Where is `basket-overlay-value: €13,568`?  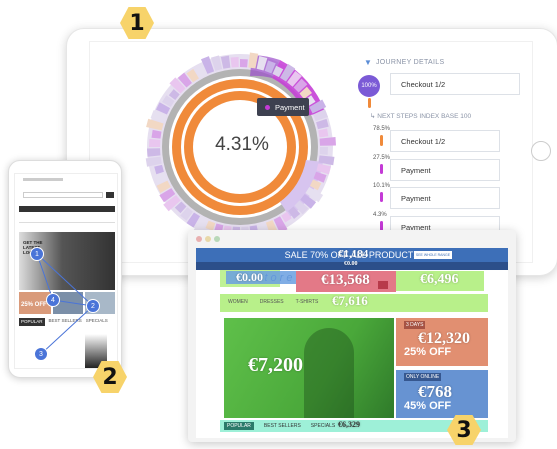 basket-overlay-value: €13,568 is located at coordinates (345, 280).